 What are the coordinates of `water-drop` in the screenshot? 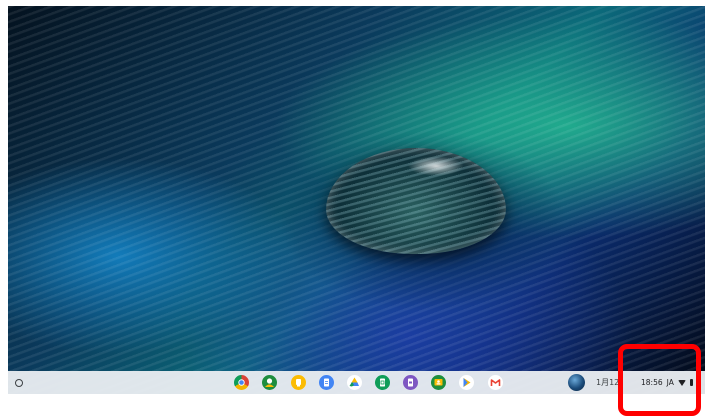 It's located at (416, 201).